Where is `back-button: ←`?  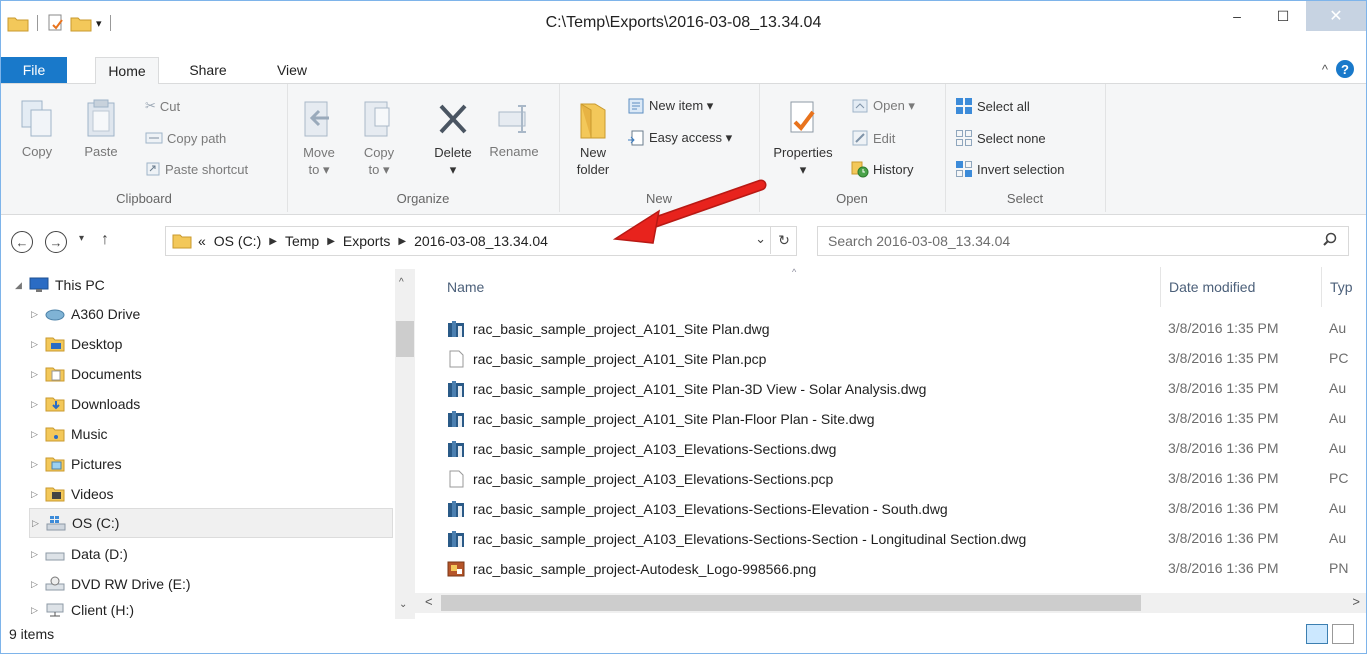
back-button: ← is located at coordinates (22, 242).